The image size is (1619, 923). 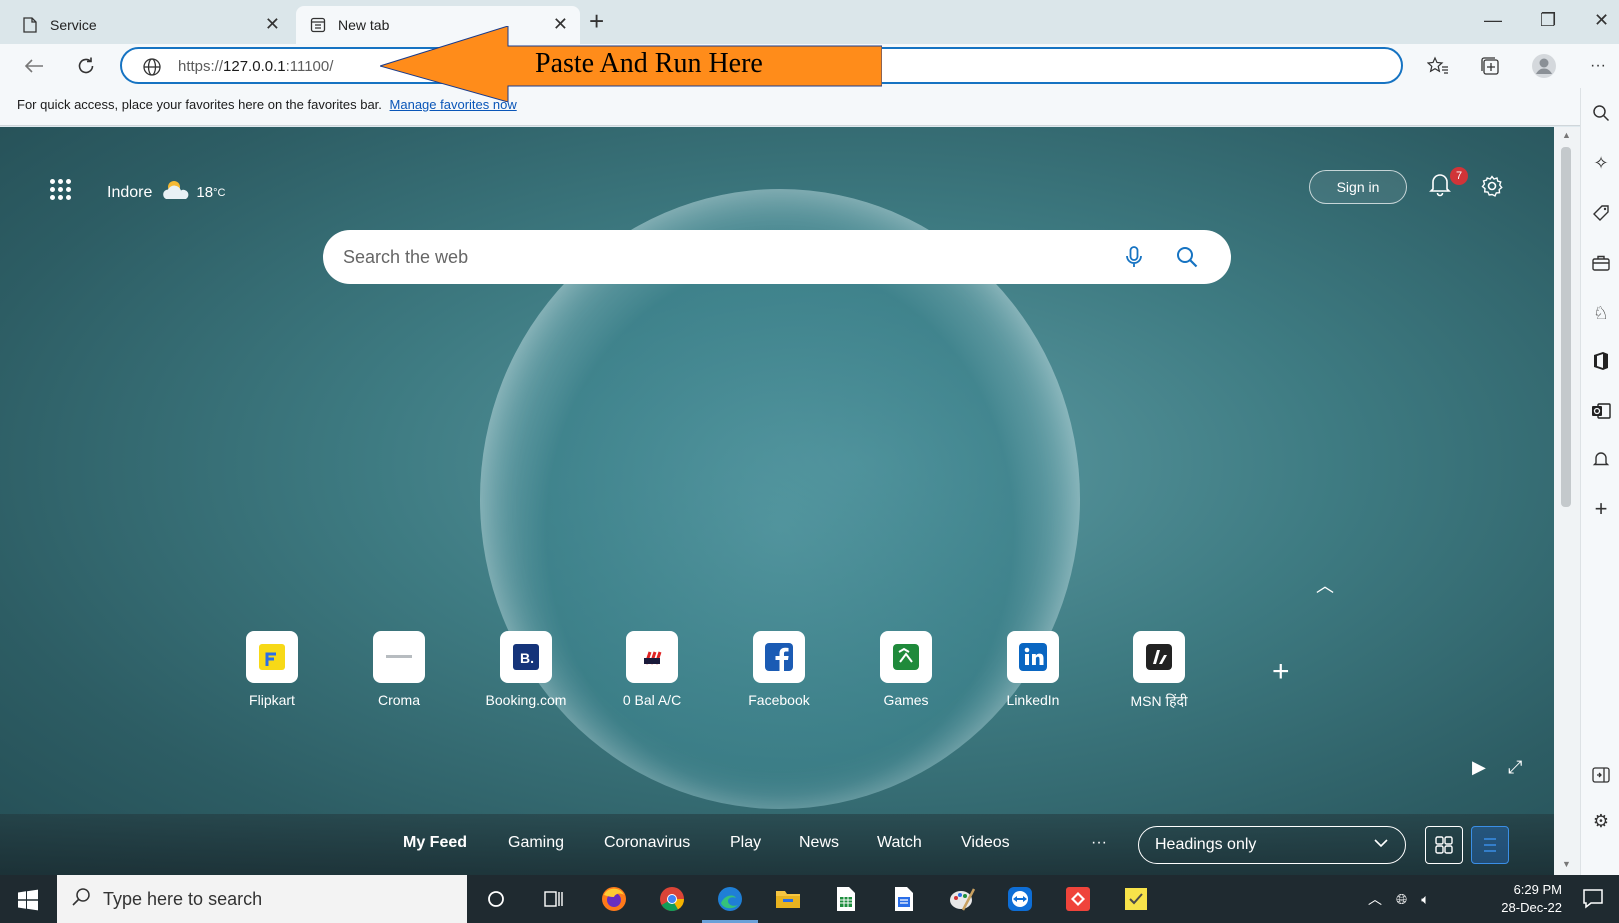 I want to click on globe-icon, so click(x=152, y=69).